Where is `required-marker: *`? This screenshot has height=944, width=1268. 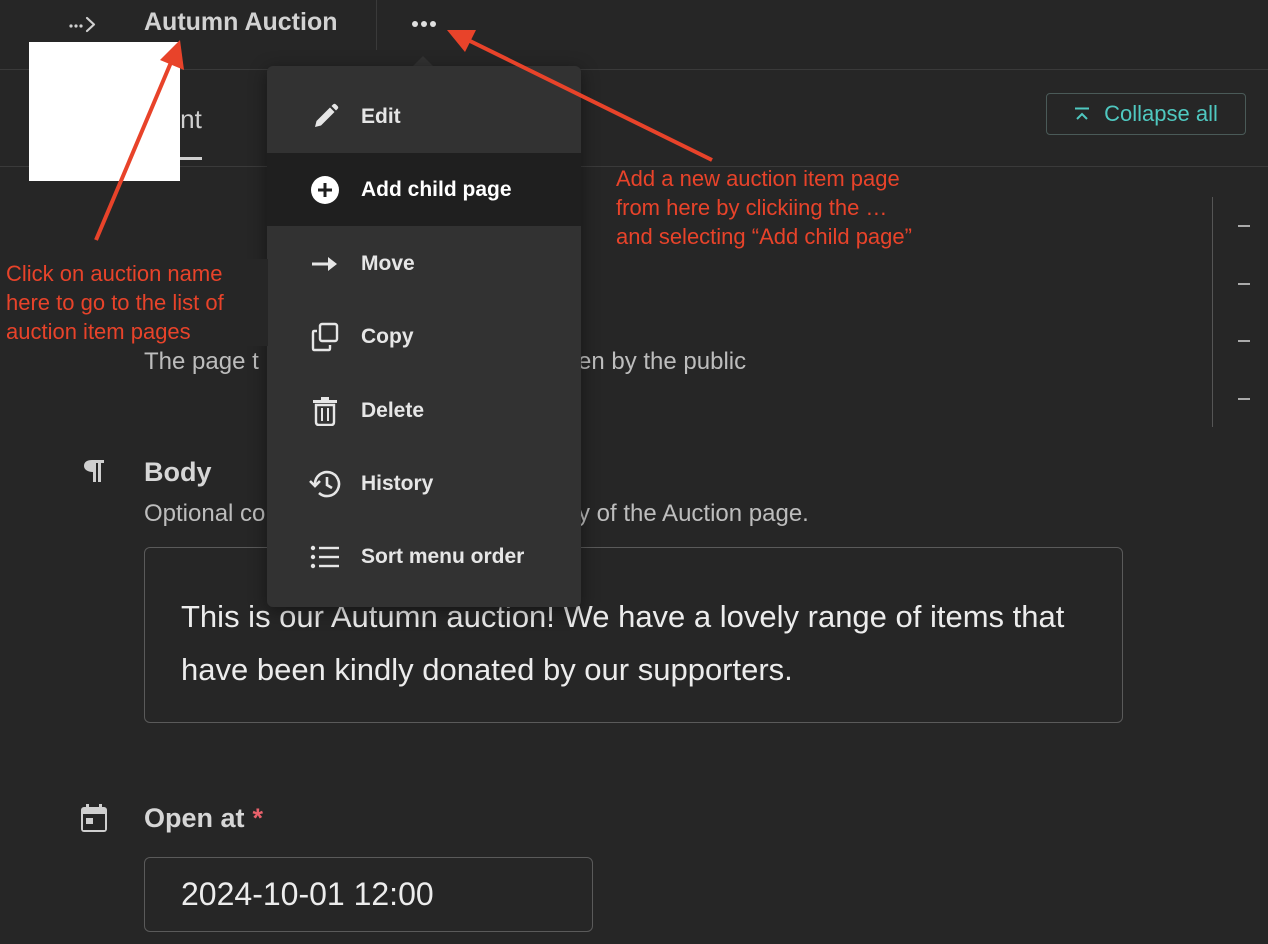 required-marker: * is located at coordinates (258, 818).